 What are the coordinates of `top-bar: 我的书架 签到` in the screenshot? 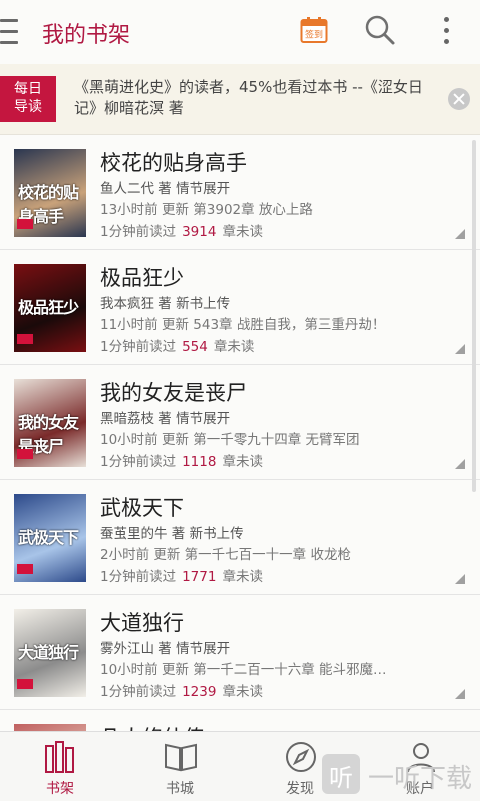 It's located at (240, 32).